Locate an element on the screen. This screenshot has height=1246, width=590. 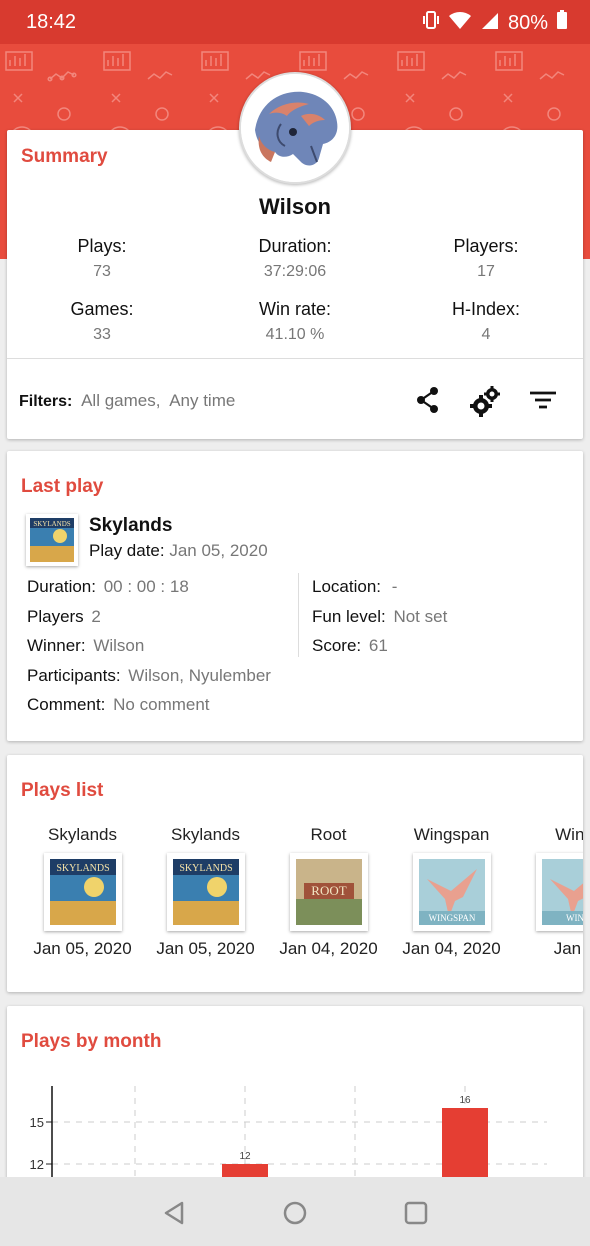
winner-label: Winner: is located at coordinates (56, 645).